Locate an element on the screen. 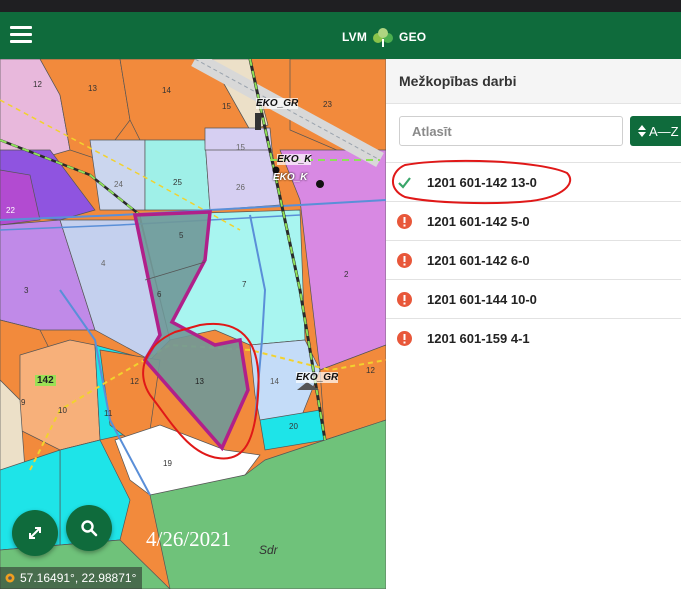 This screenshot has width=681, height=589. brand-right-text: GEO is located at coordinates (413, 37).